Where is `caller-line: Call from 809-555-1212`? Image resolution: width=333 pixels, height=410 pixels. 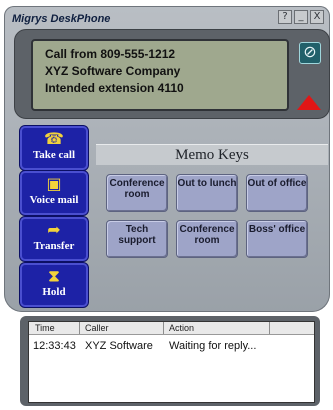
caller-line: Call from 809-555-1212 is located at coordinates (110, 54).